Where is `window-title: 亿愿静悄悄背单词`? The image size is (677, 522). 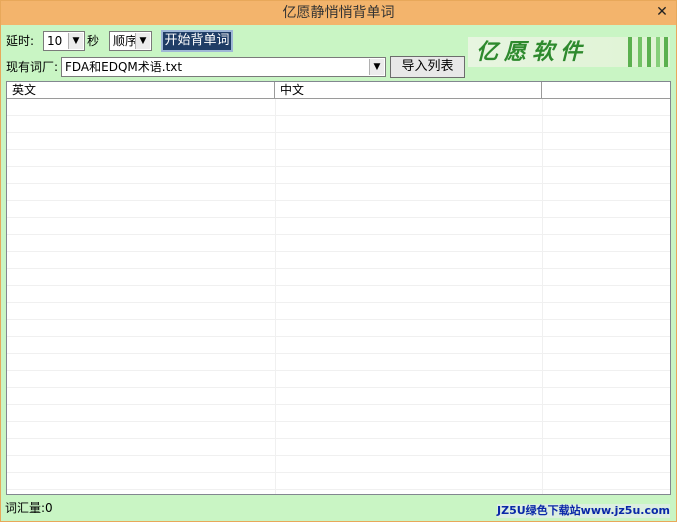 window-title: 亿愿静悄悄背单词 is located at coordinates (338, 13).